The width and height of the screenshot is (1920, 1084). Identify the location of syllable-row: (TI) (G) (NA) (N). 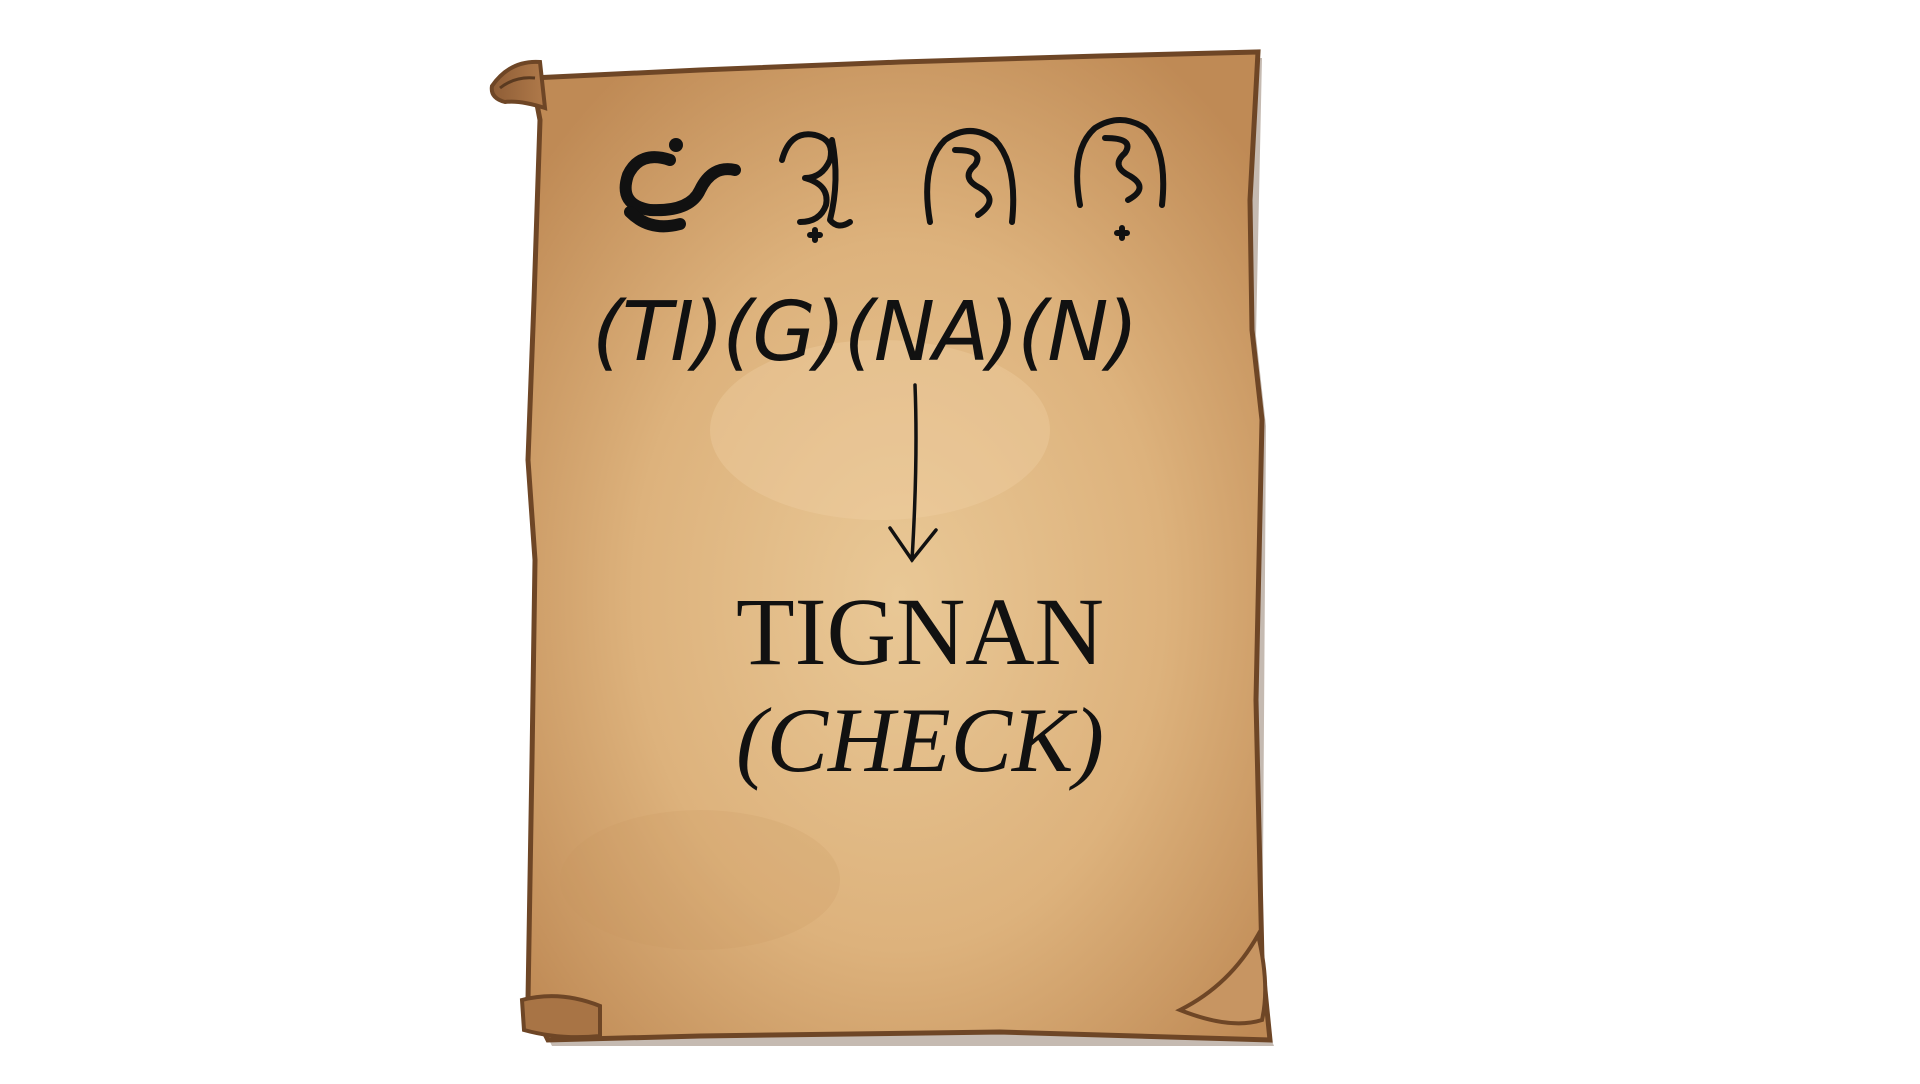
(912, 332).